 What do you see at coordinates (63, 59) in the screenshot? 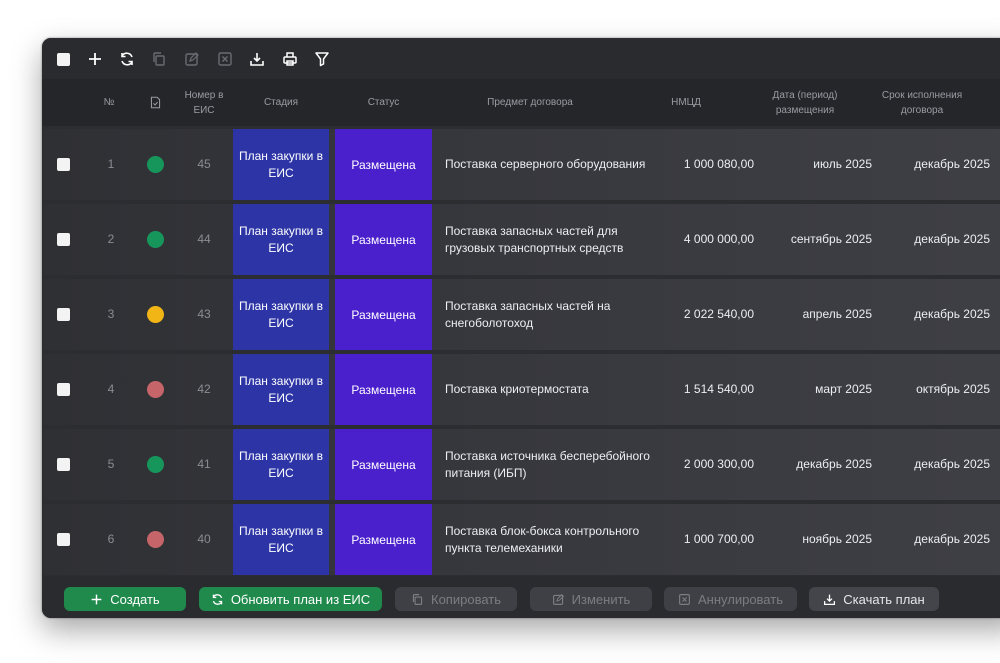
I see `select-all-checkbox` at bounding box center [63, 59].